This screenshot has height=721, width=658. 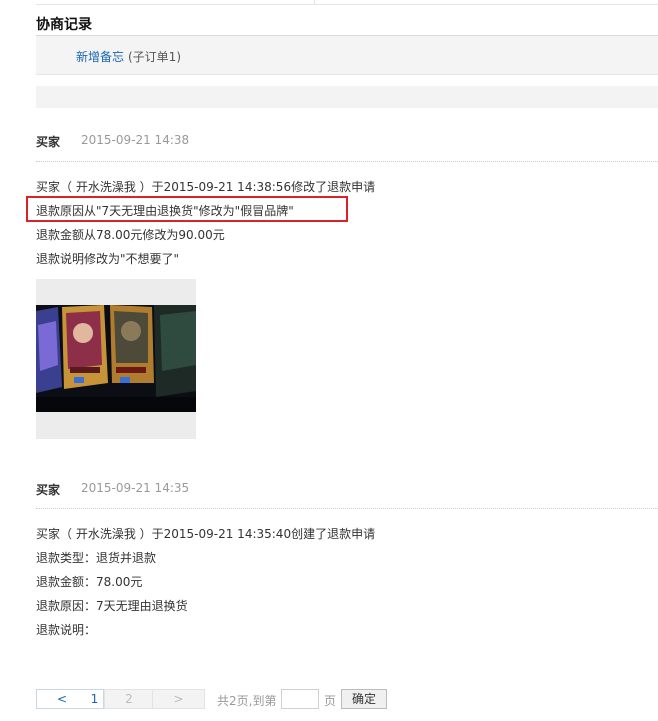 I want to click on page-number-input, so click(x=300, y=699).